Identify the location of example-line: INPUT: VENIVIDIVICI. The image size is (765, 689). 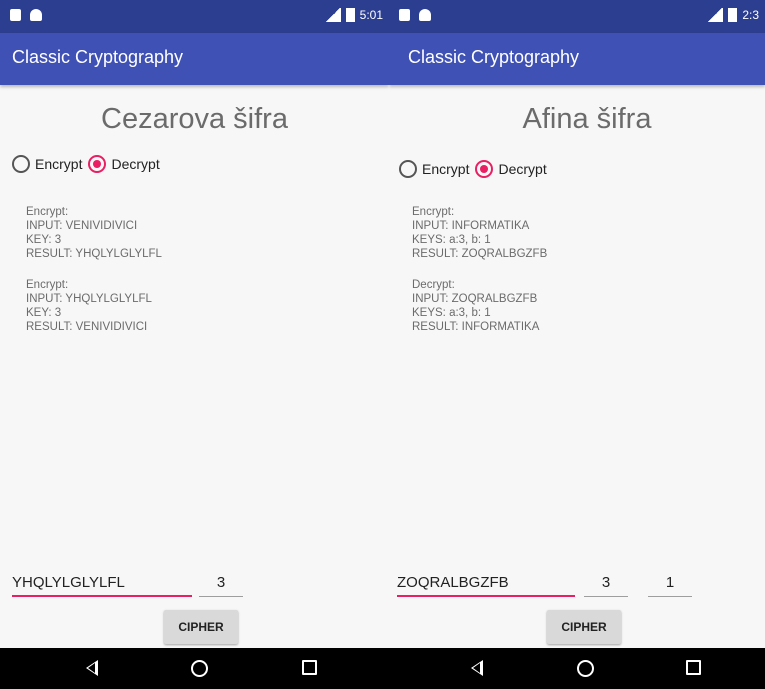
(82, 226).